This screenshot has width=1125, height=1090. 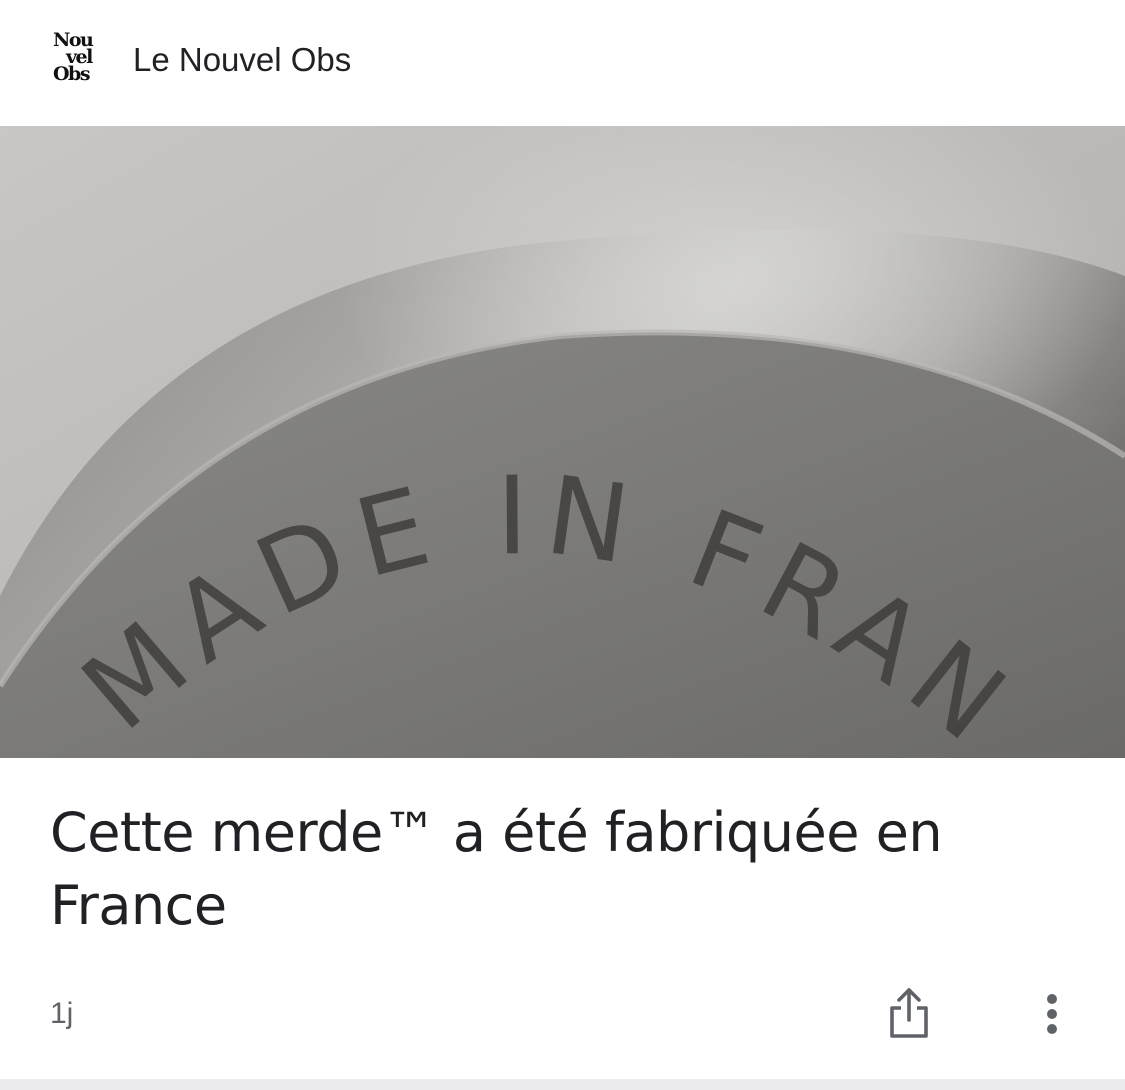 What do you see at coordinates (242, 60) in the screenshot?
I see `publisher-name: Le Nouvel Obs` at bounding box center [242, 60].